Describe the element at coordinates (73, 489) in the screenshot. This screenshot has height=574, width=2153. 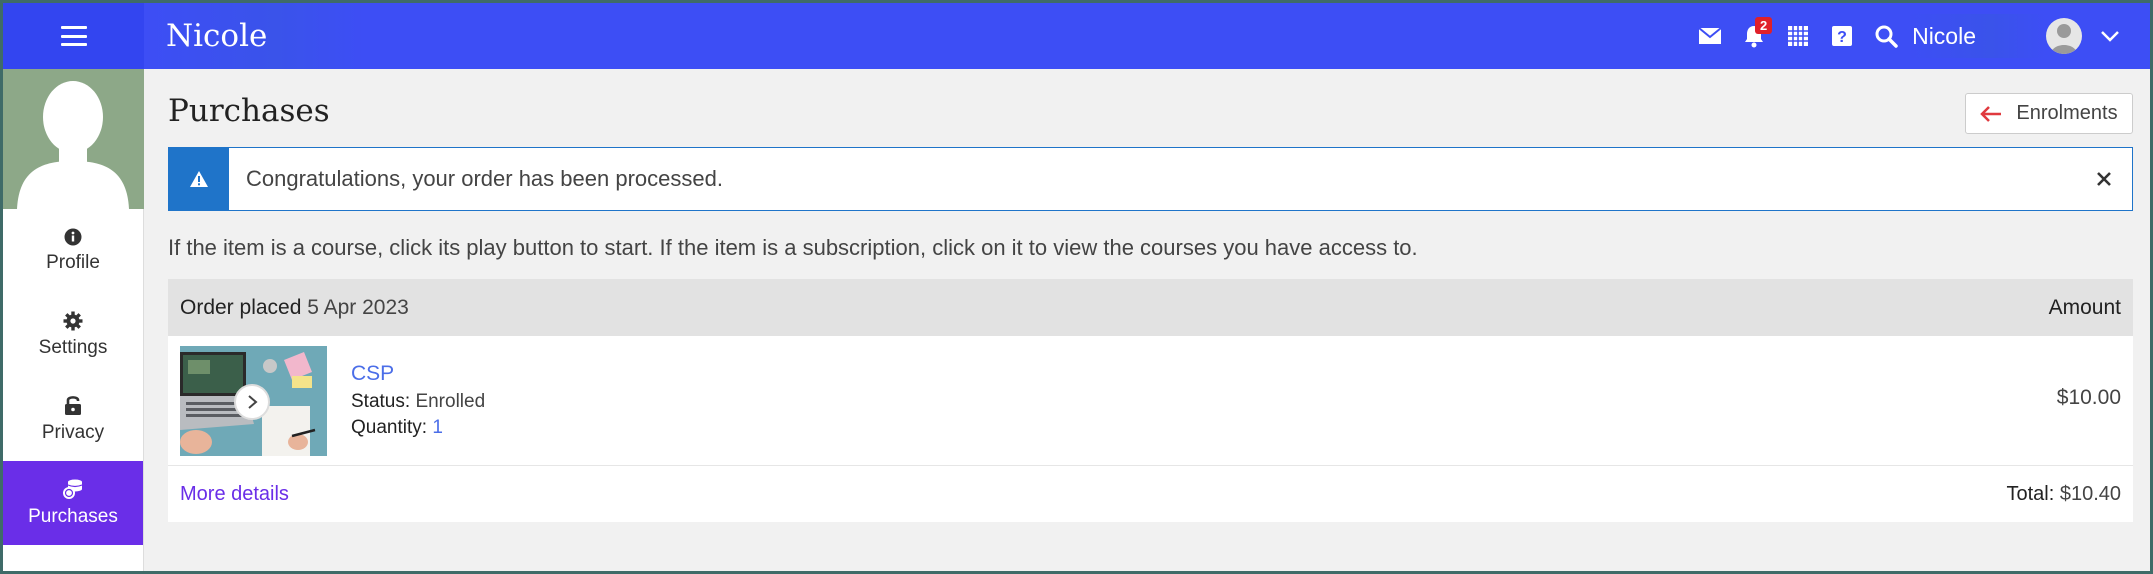
I see `coins-icon` at that location.